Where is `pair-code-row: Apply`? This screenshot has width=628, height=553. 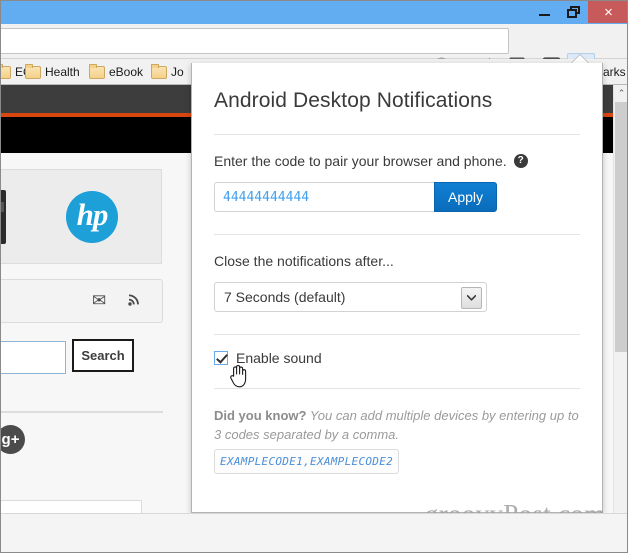
pair-code-row: Apply is located at coordinates (355, 197).